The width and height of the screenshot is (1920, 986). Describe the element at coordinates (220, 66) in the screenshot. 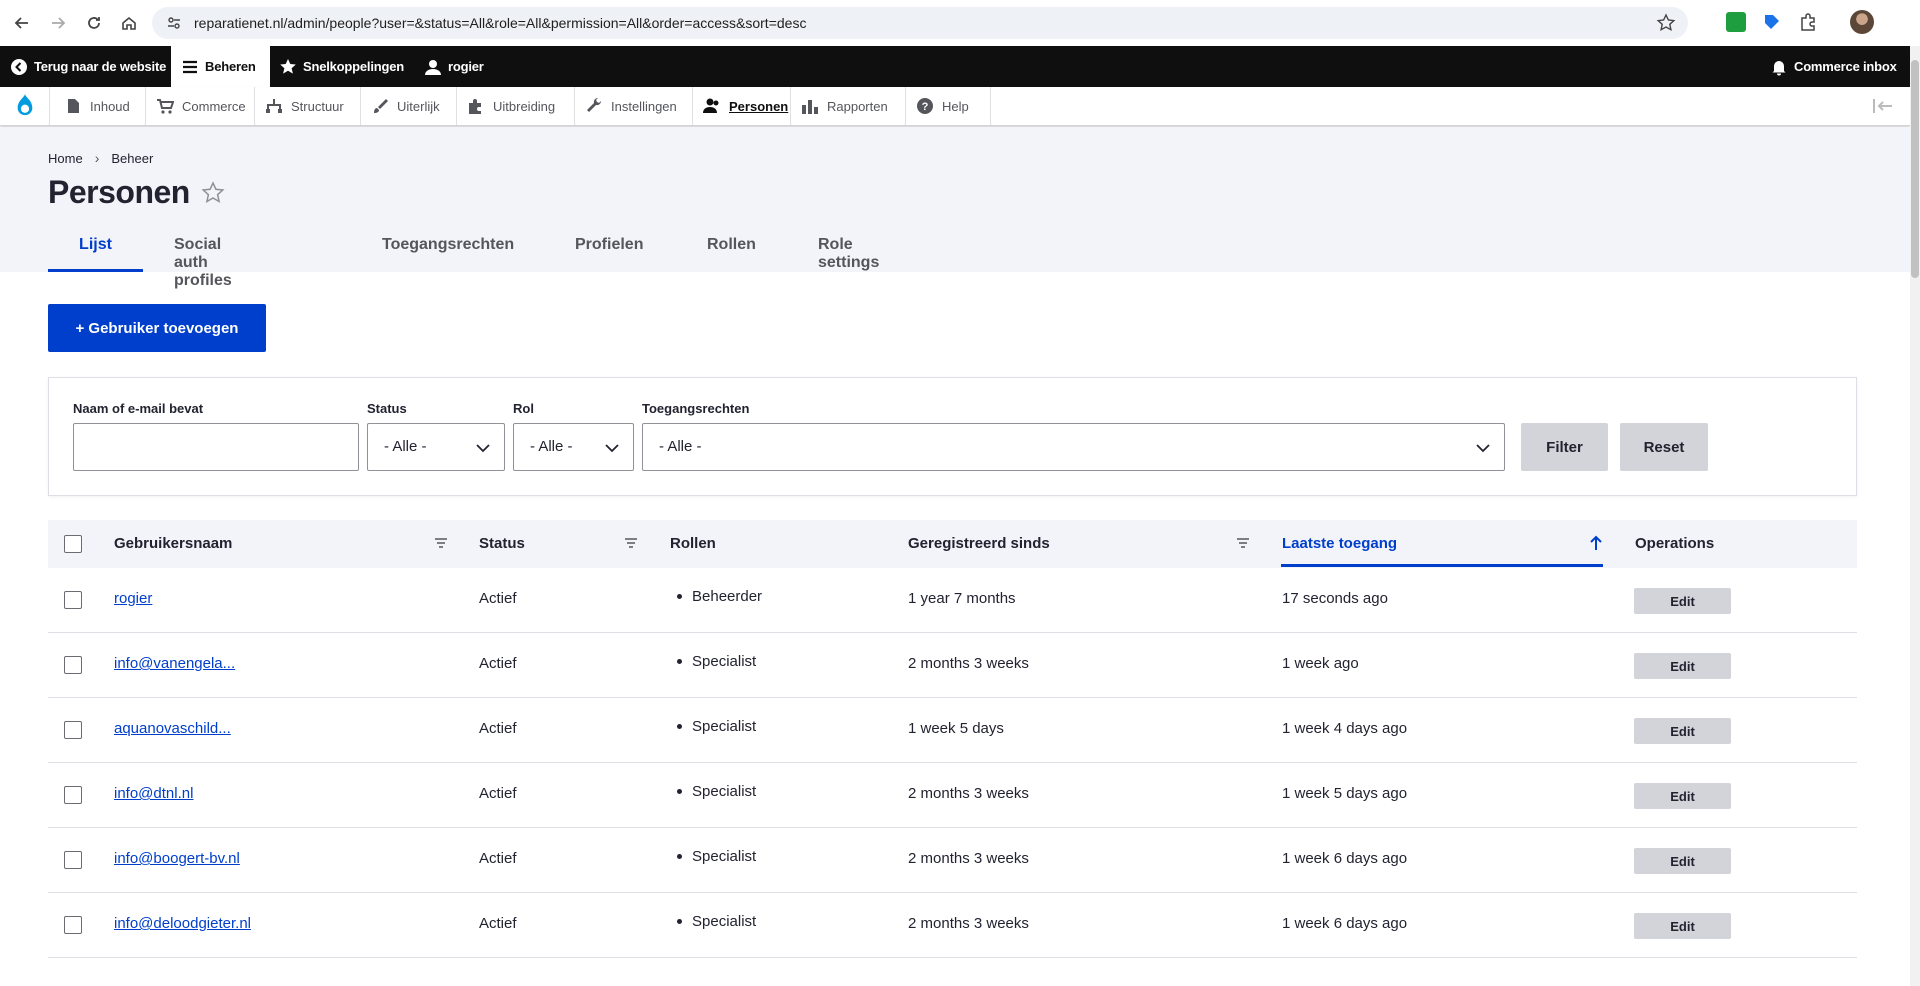

I see `manage-tab: Beheren` at that location.